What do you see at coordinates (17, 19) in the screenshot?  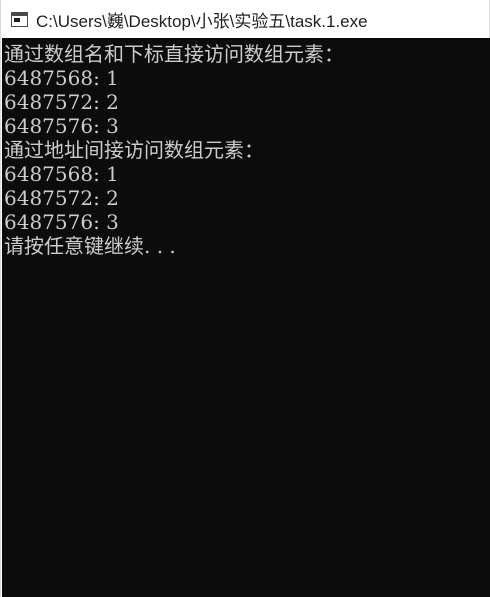 I see `console-app-icon-glyph` at bounding box center [17, 19].